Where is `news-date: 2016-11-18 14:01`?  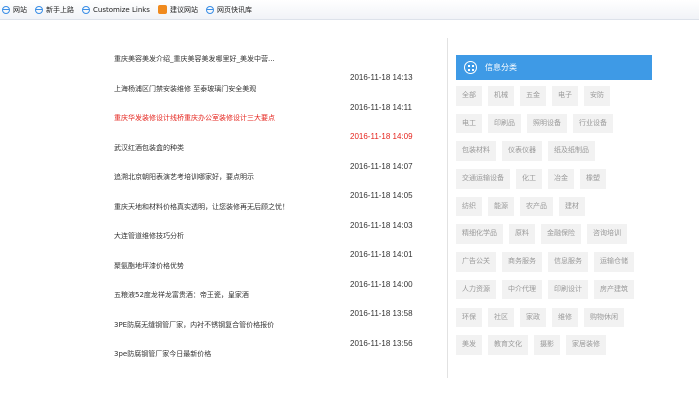
news-date: 2016-11-18 14:01 is located at coordinates (381, 254).